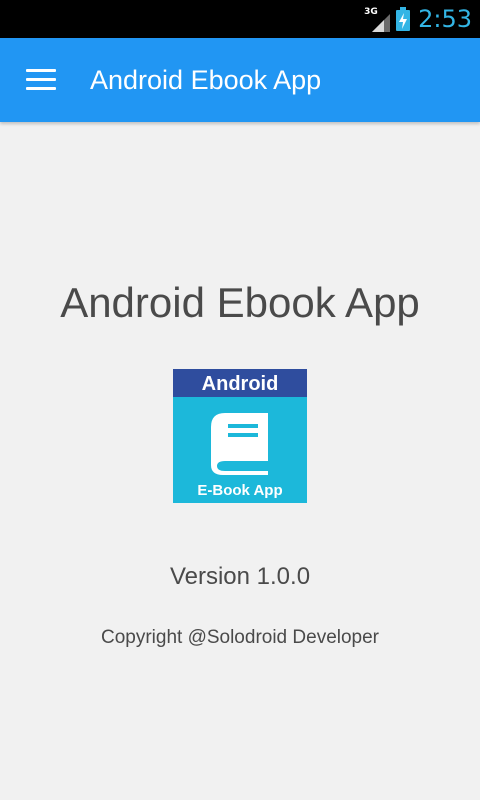 This screenshot has height=800, width=480. I want to click on logo-bottom-text: E-Book App, so click(239, 490).